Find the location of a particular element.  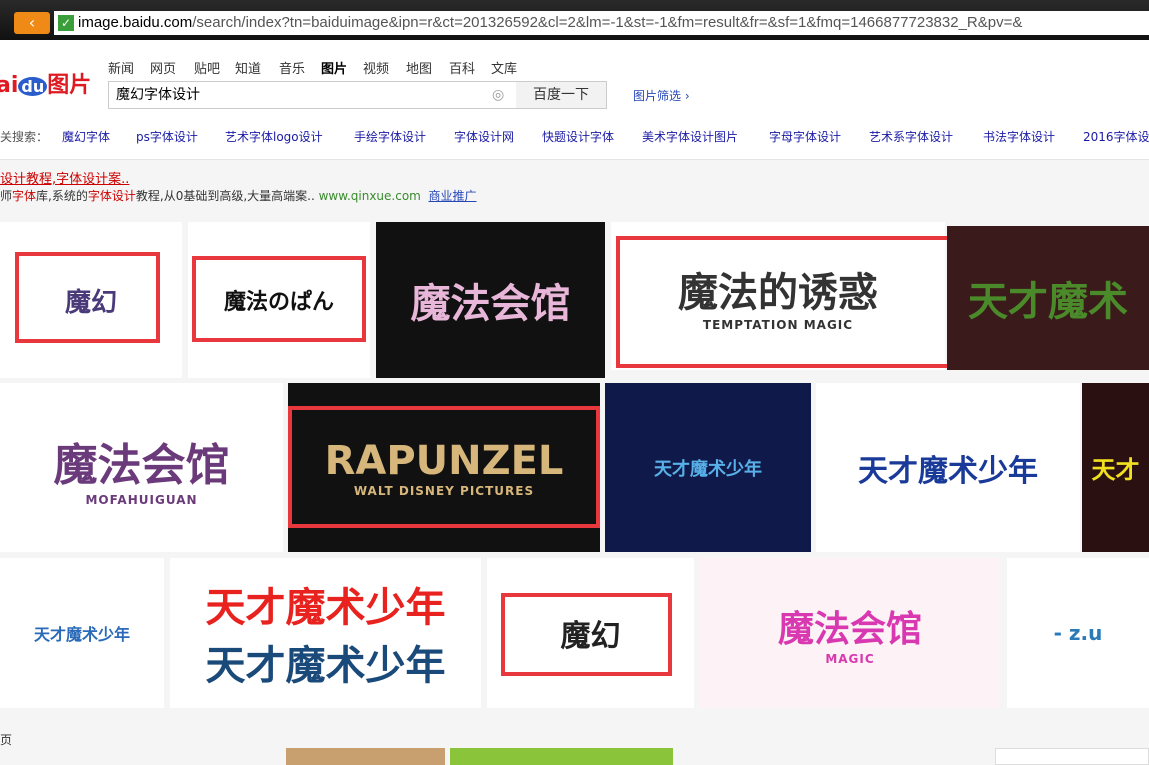

related-search-link: 美术字体设计图片 is located at coordinates (690, 136).